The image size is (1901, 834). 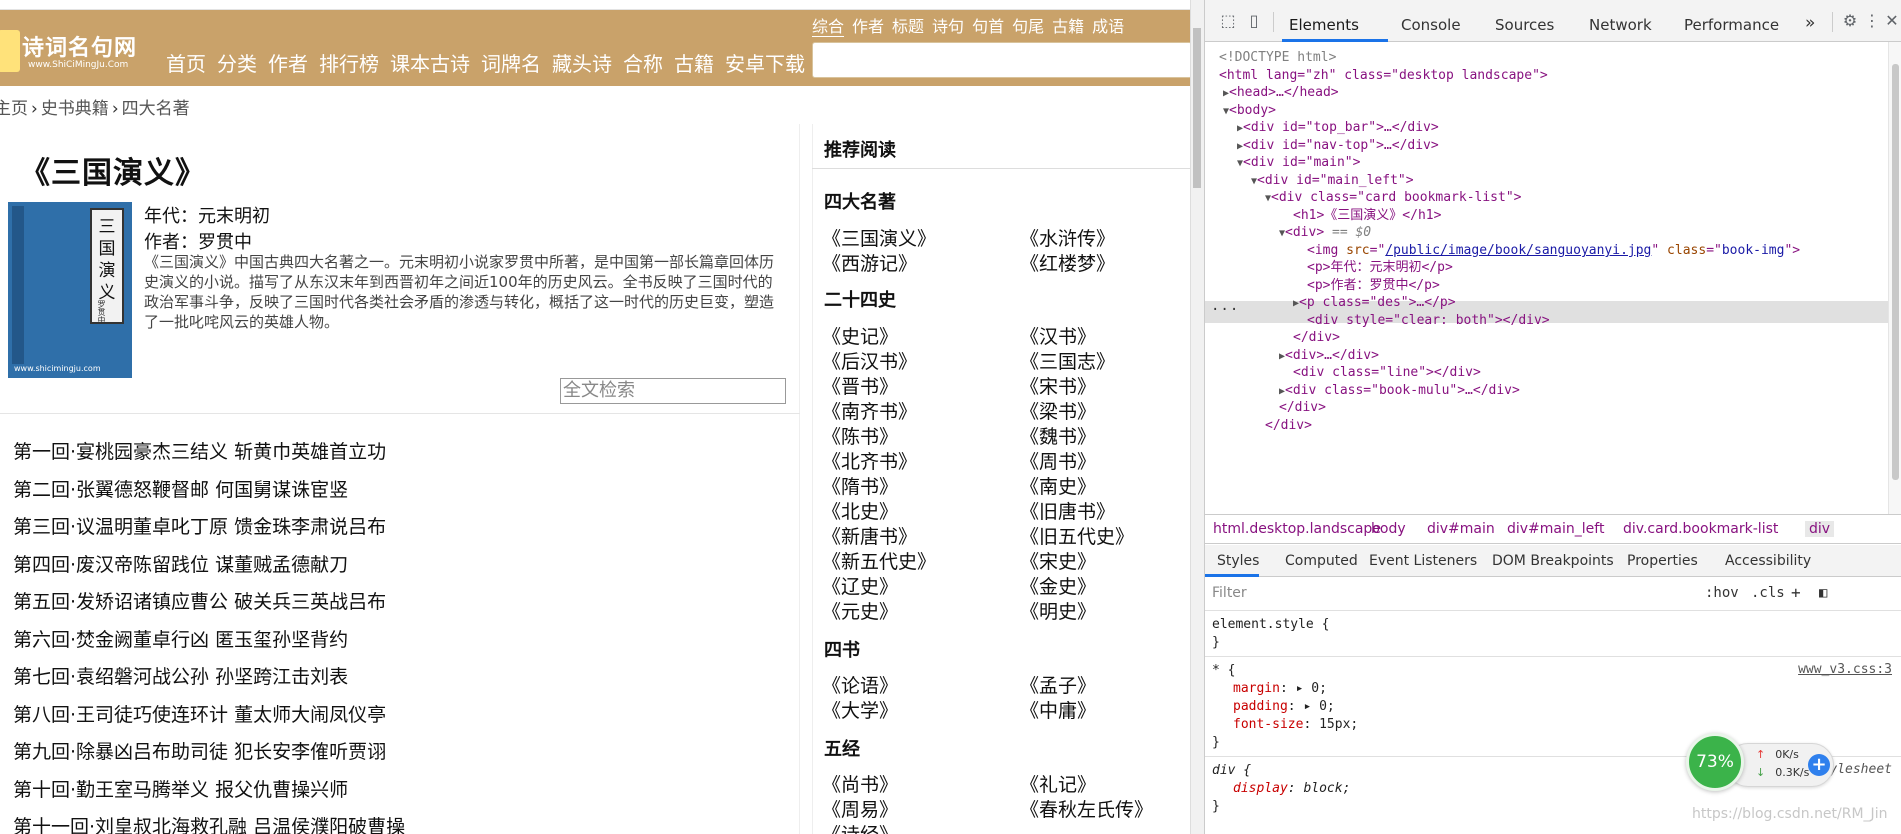 What do you see at coordinates (869, 262) in the screenshot?
I see `book-link: 《西游记》` at bounding box center [869, 262].